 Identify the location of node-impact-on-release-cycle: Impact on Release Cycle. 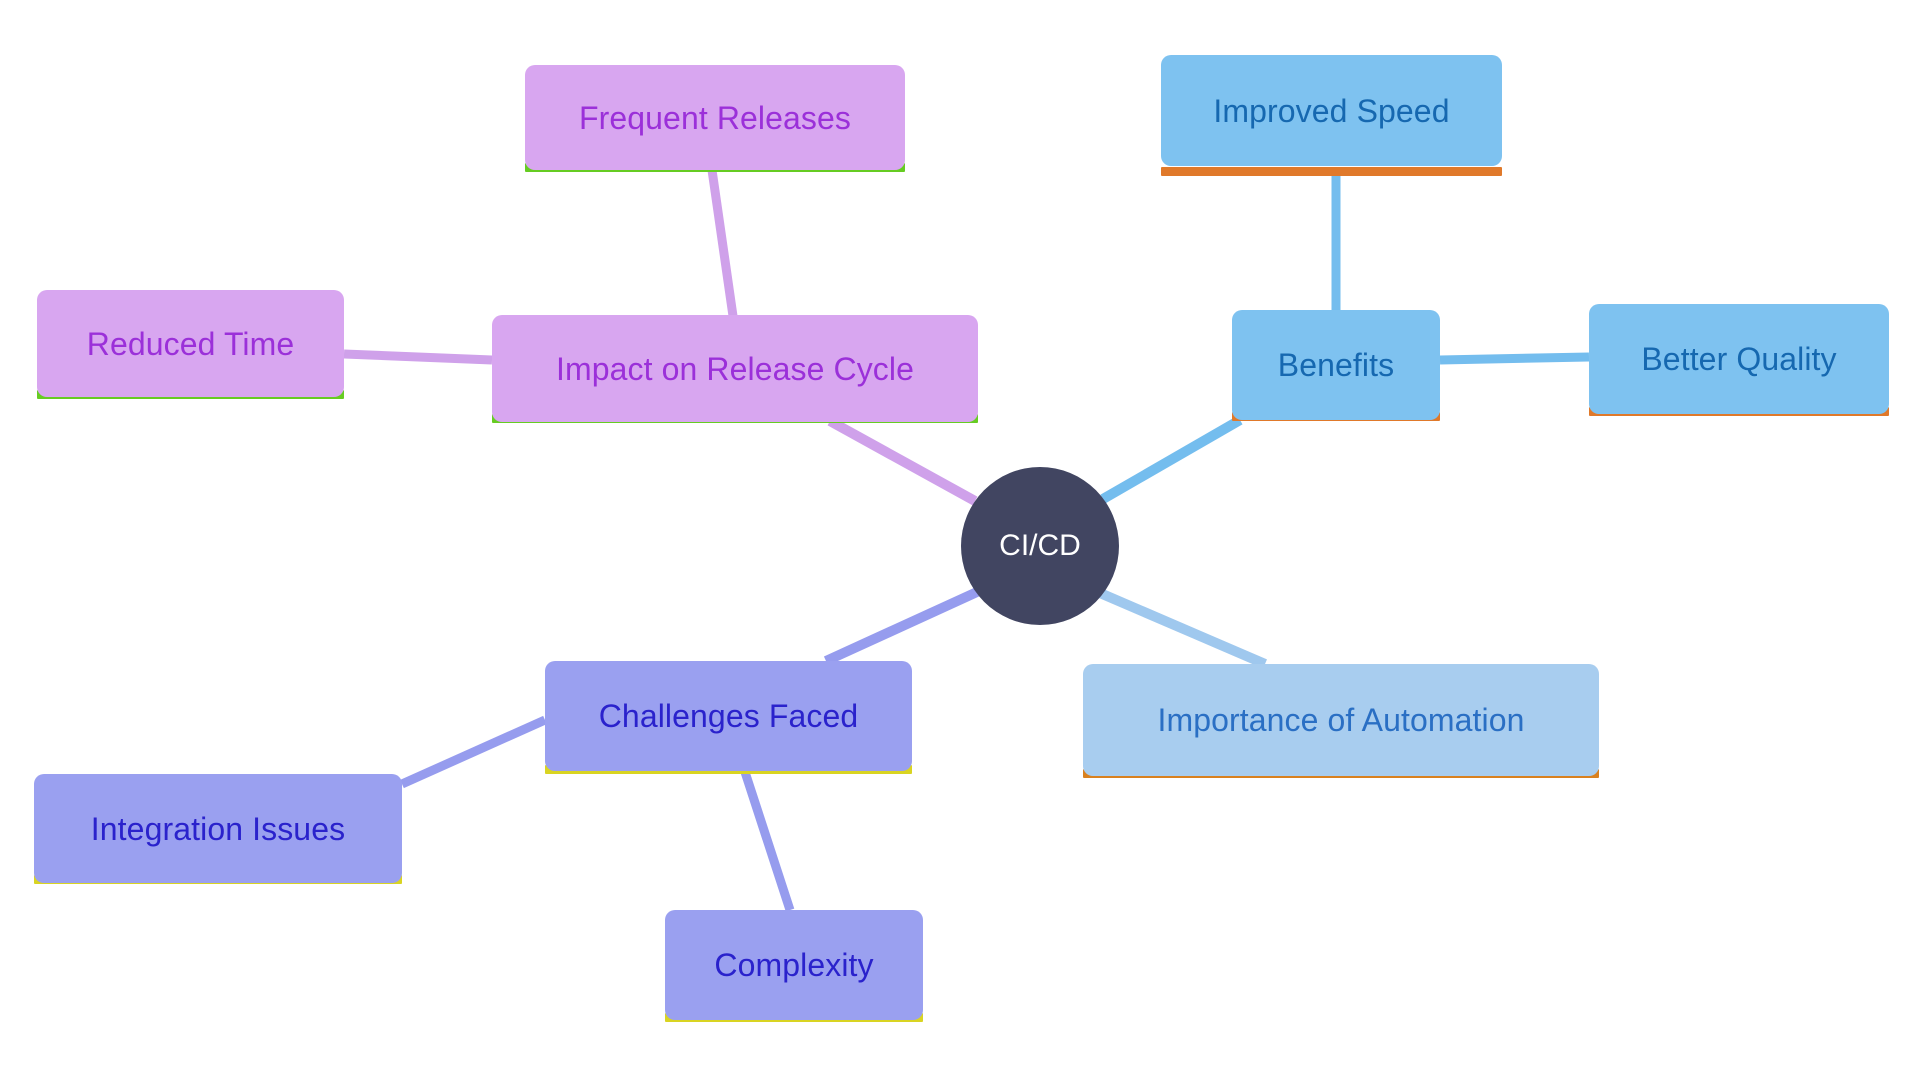
(735, 368).